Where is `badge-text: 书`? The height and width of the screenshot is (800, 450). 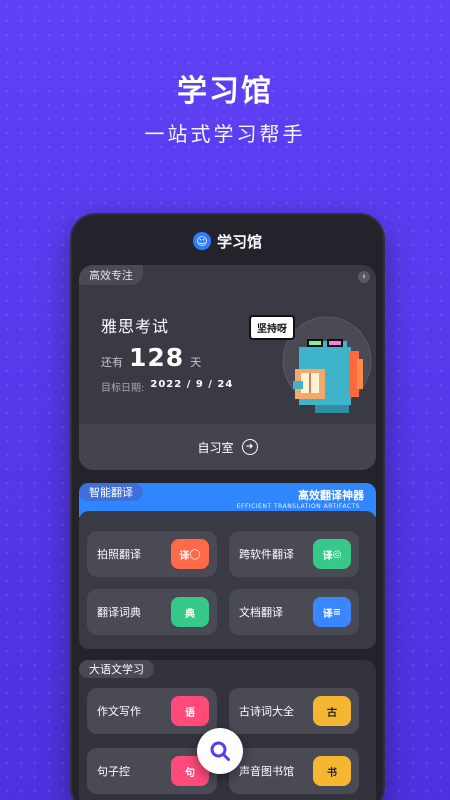 badge-text: 书 is located at coordinates (332, 773).